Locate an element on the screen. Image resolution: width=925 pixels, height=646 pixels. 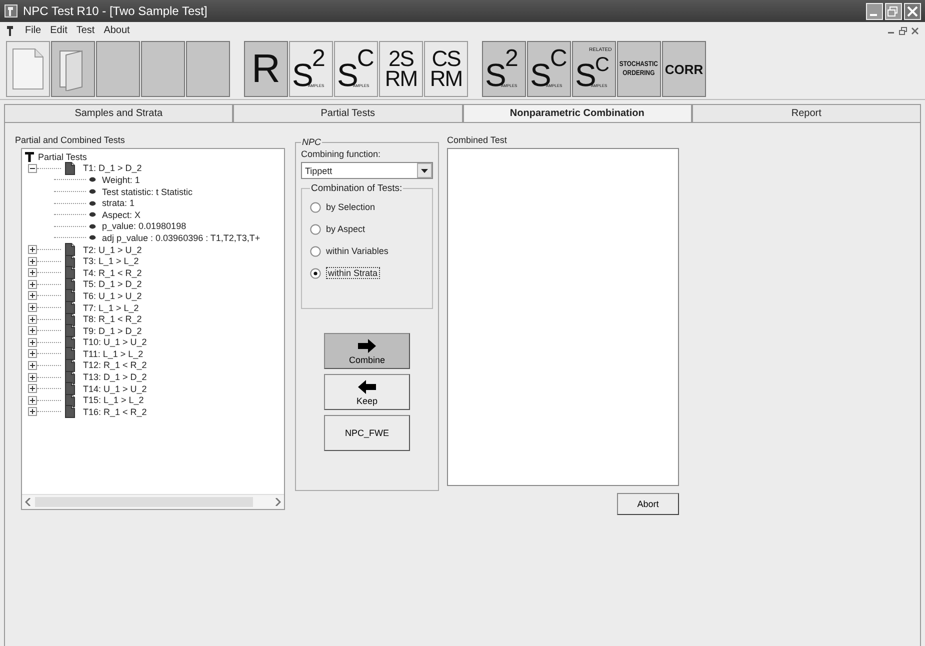
tree-item: T5: D_1 > D_2 is located at coordinates (111, 284).